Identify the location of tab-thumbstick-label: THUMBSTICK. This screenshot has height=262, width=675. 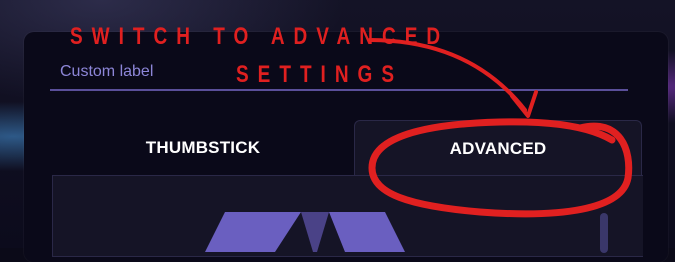
(203, 147).